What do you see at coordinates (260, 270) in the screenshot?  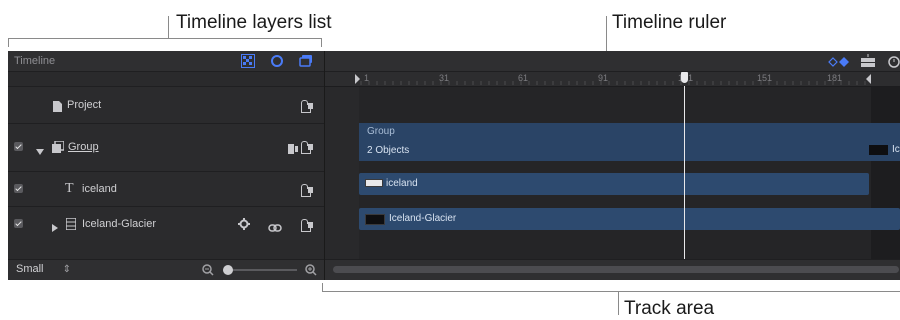 I see `zoom-slider` at bounding box center [260, 270].